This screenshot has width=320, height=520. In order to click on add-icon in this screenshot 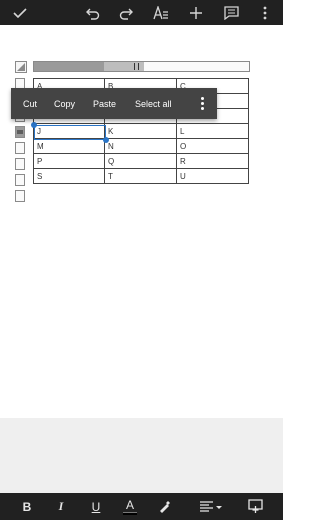, I will do `click(196, 12)`.